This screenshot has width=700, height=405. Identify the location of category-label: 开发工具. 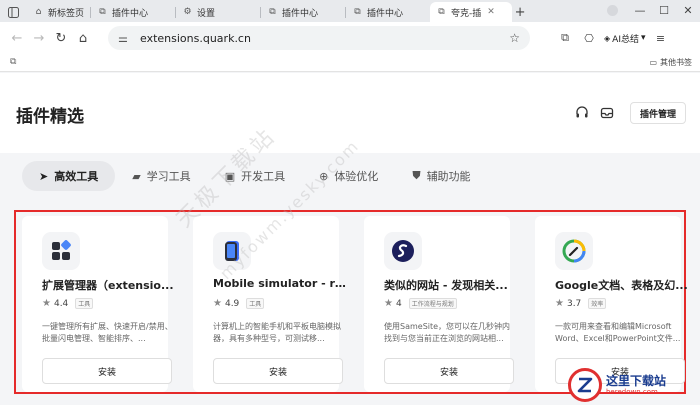
(263, 176).